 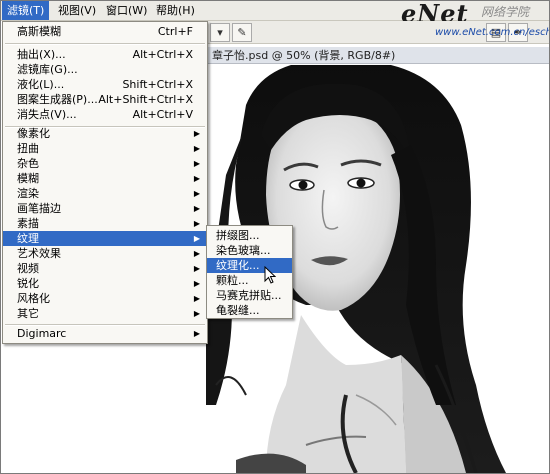 What do you see at coordinates (105, 313) in the screenshot?
I see `menu-item-other: 其它 ▶` at bounding box center [105, 313].